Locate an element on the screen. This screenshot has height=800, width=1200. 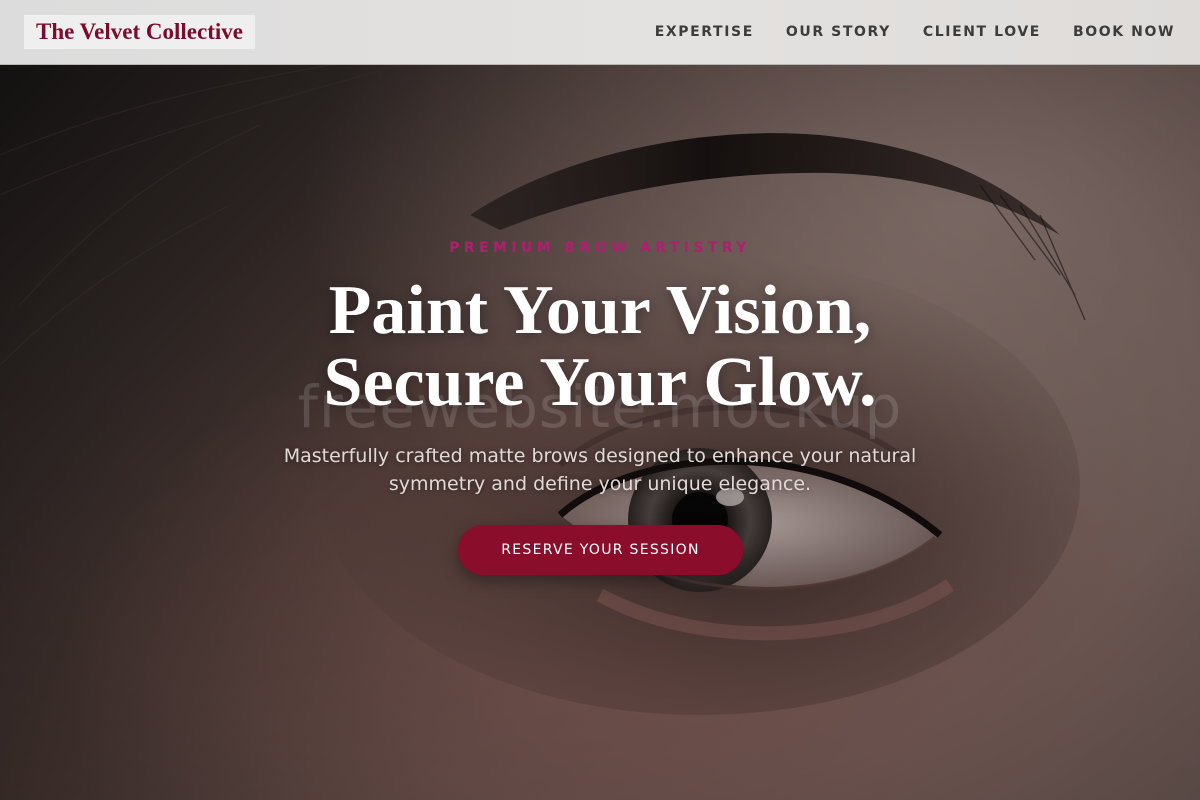
reserve-session-button: RESERVE YOUR SESSION is located at coordinates (600, 550).